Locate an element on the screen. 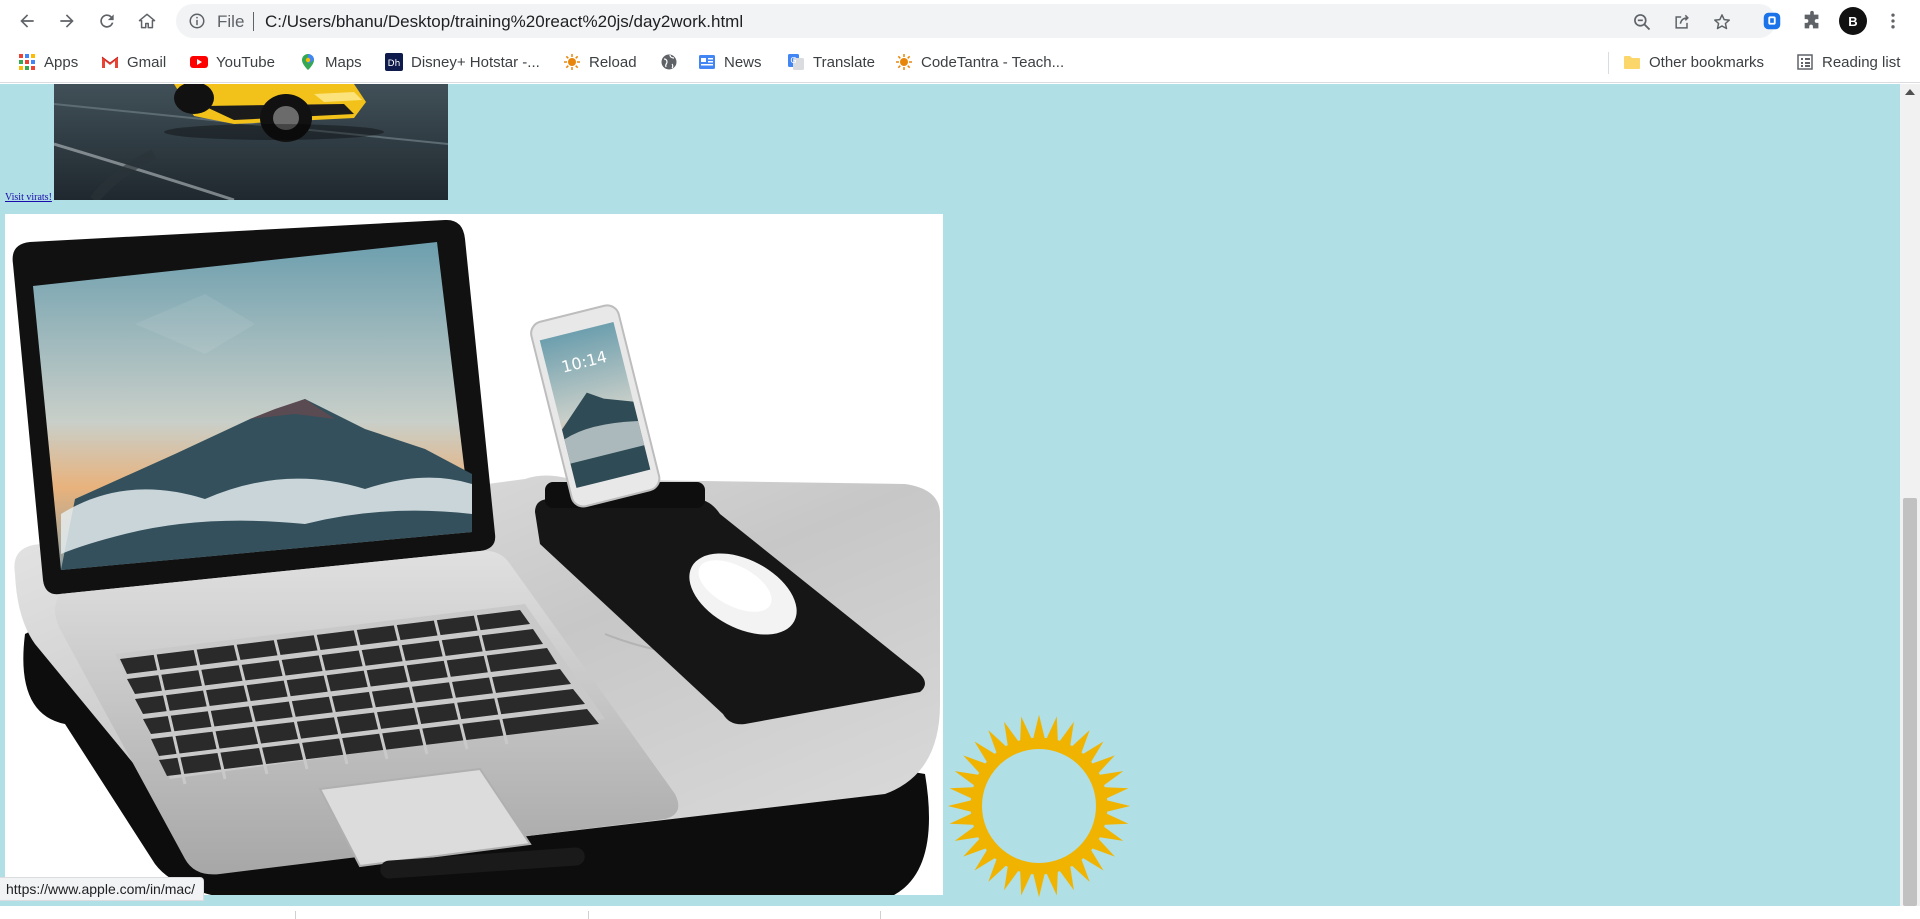 The image size is (1920, 919). address-separator is located at coordinates (253, 21).